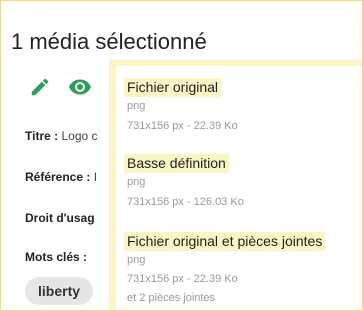 Image resolution: width=363 pixels, height=311 pixels. Describe the element at coordinates (95, 177) in the screenshot. I see `reference-value: I` at that location.